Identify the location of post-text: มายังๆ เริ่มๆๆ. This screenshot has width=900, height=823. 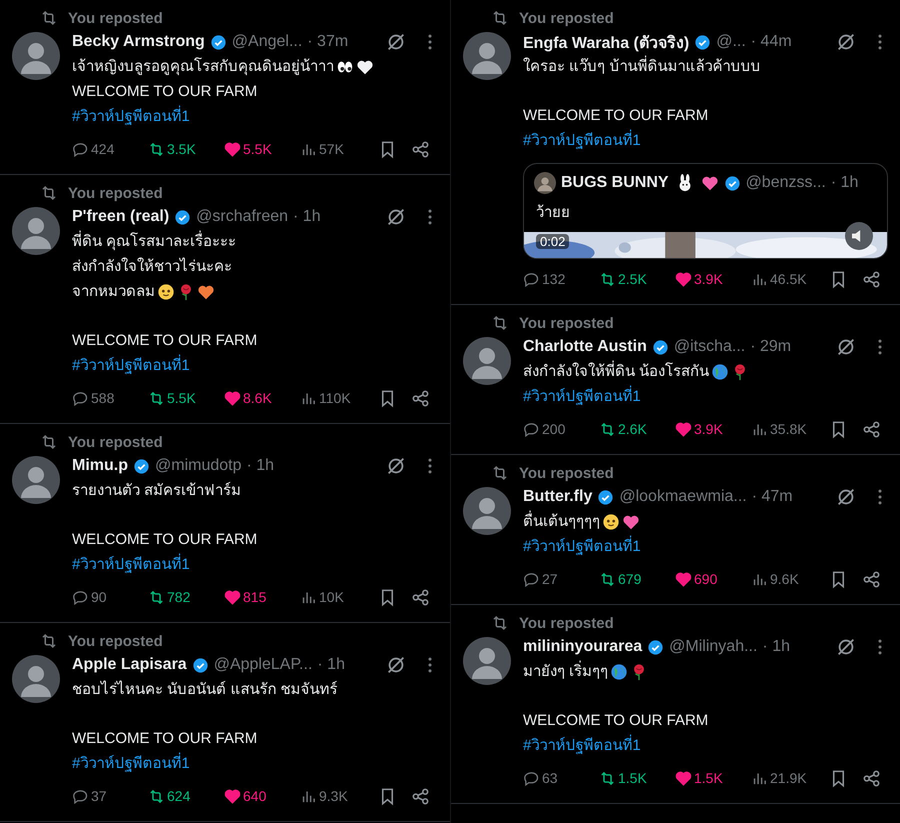
(565, 671).